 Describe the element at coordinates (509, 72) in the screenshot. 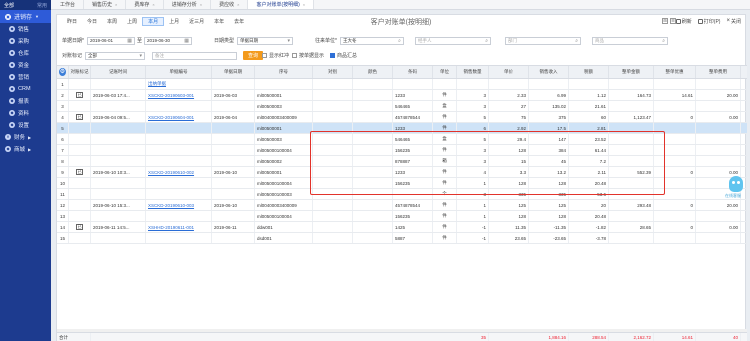

I see `header-cell: 单价` at that location.